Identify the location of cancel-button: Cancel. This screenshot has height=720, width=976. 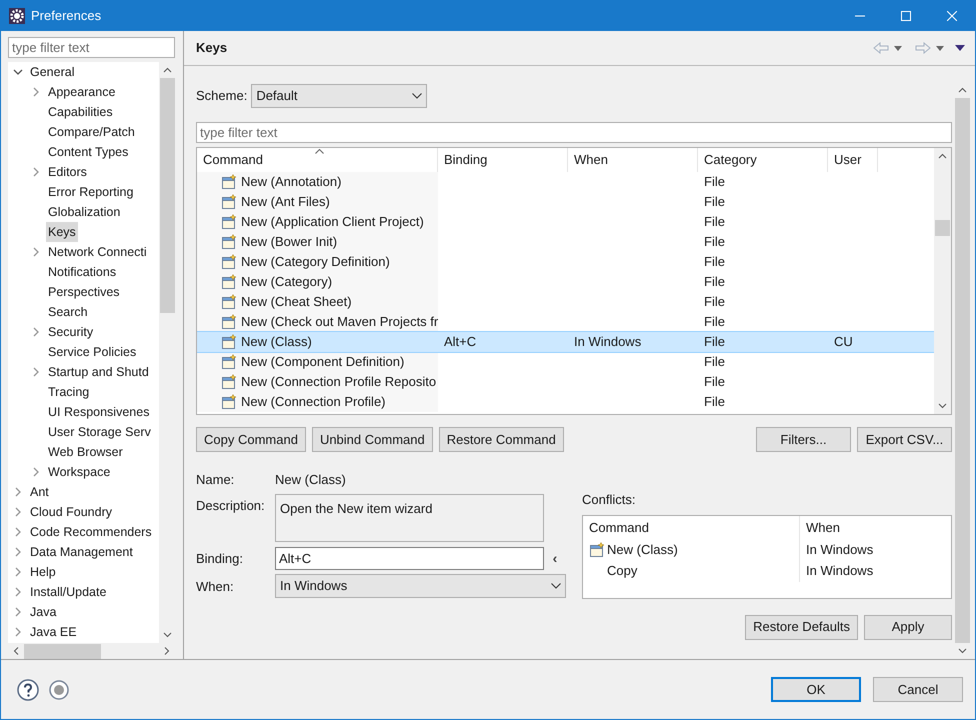
(918, 689).